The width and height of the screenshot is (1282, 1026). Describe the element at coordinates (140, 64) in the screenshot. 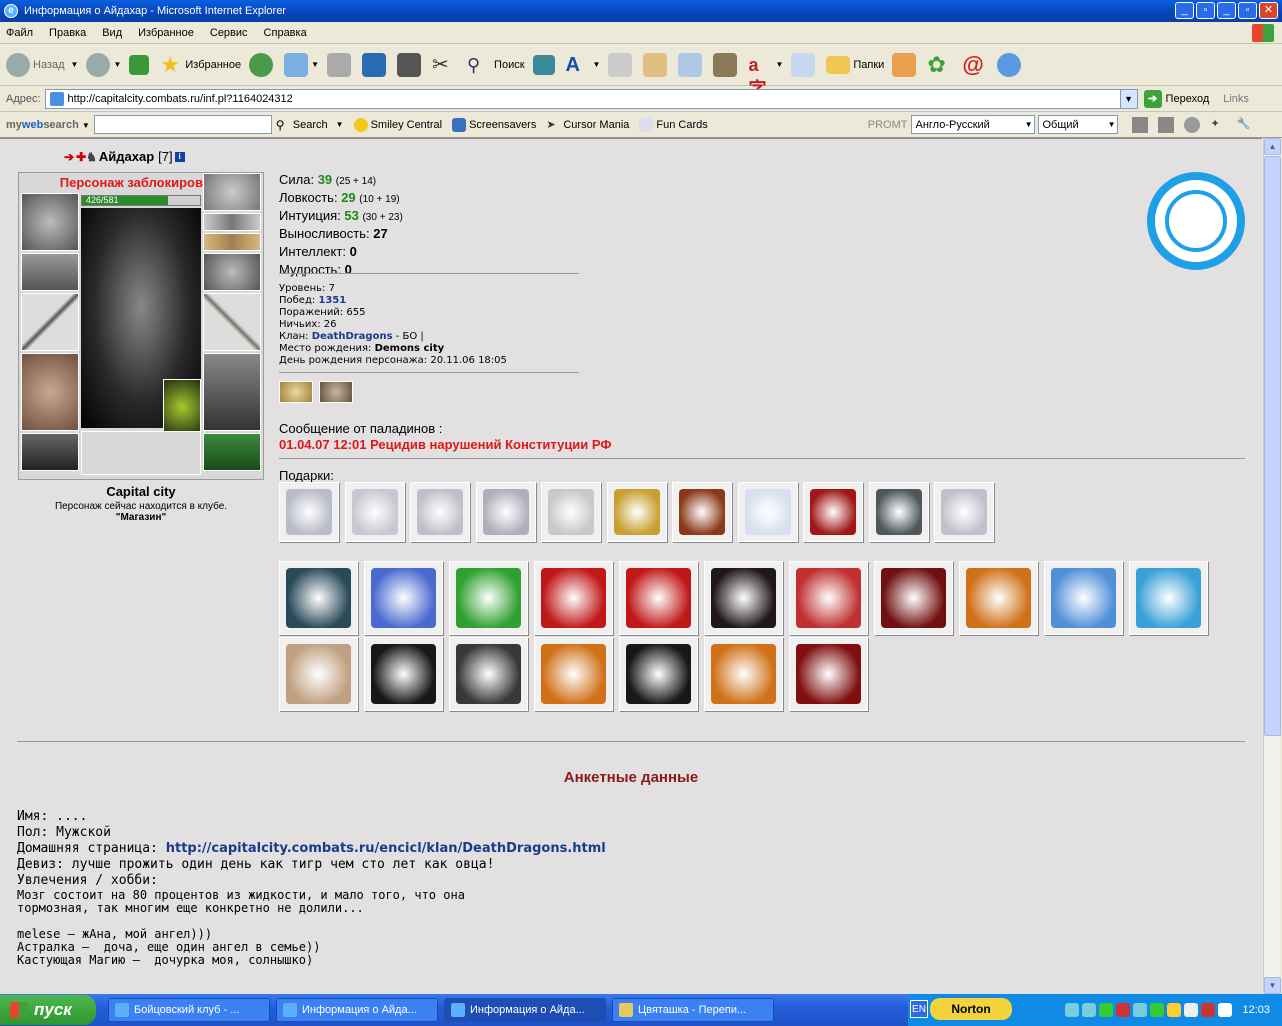

I see `refresh-button` at that location.